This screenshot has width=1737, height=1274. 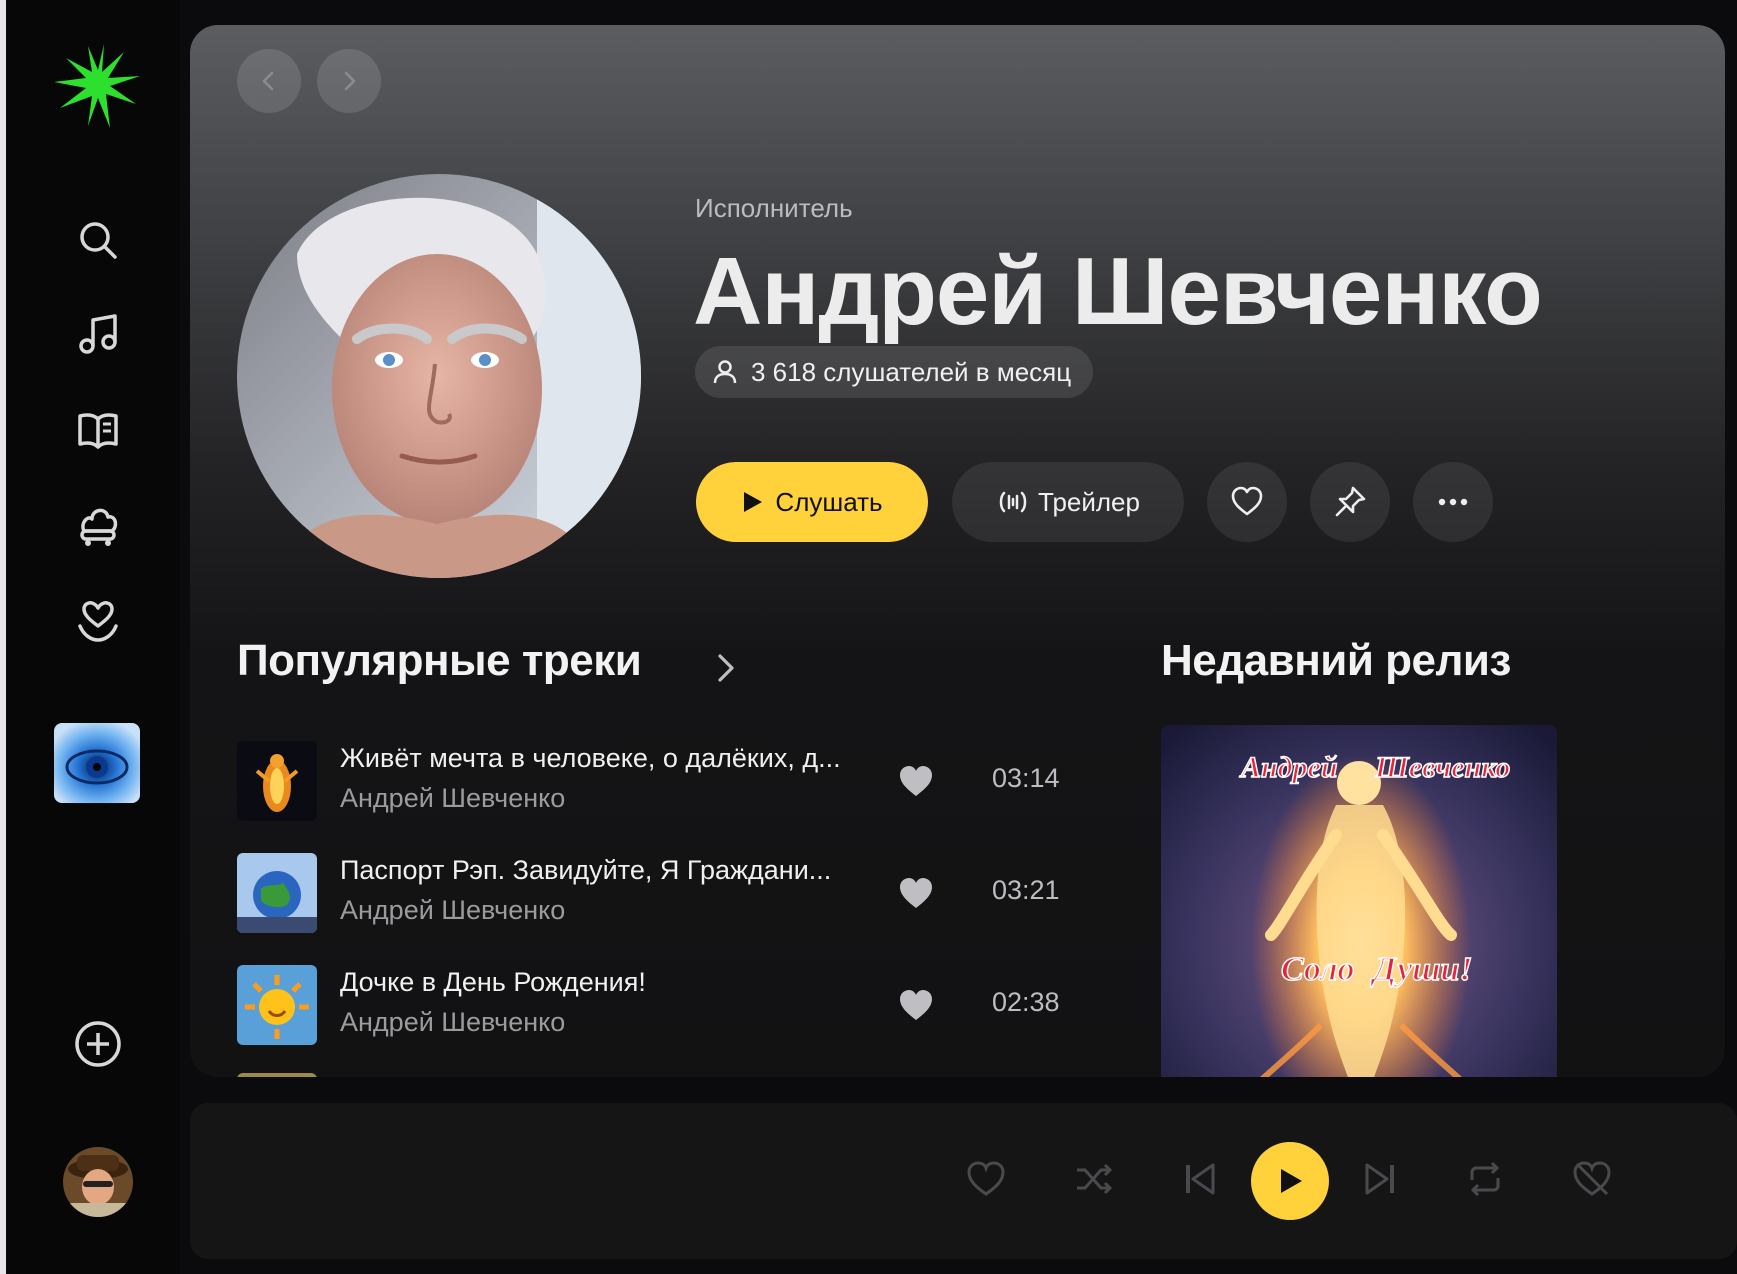 What do you see at coordinates (98, 1182) in the screenshot?
I see `user-avatar` at bounding box center [98, 1182].